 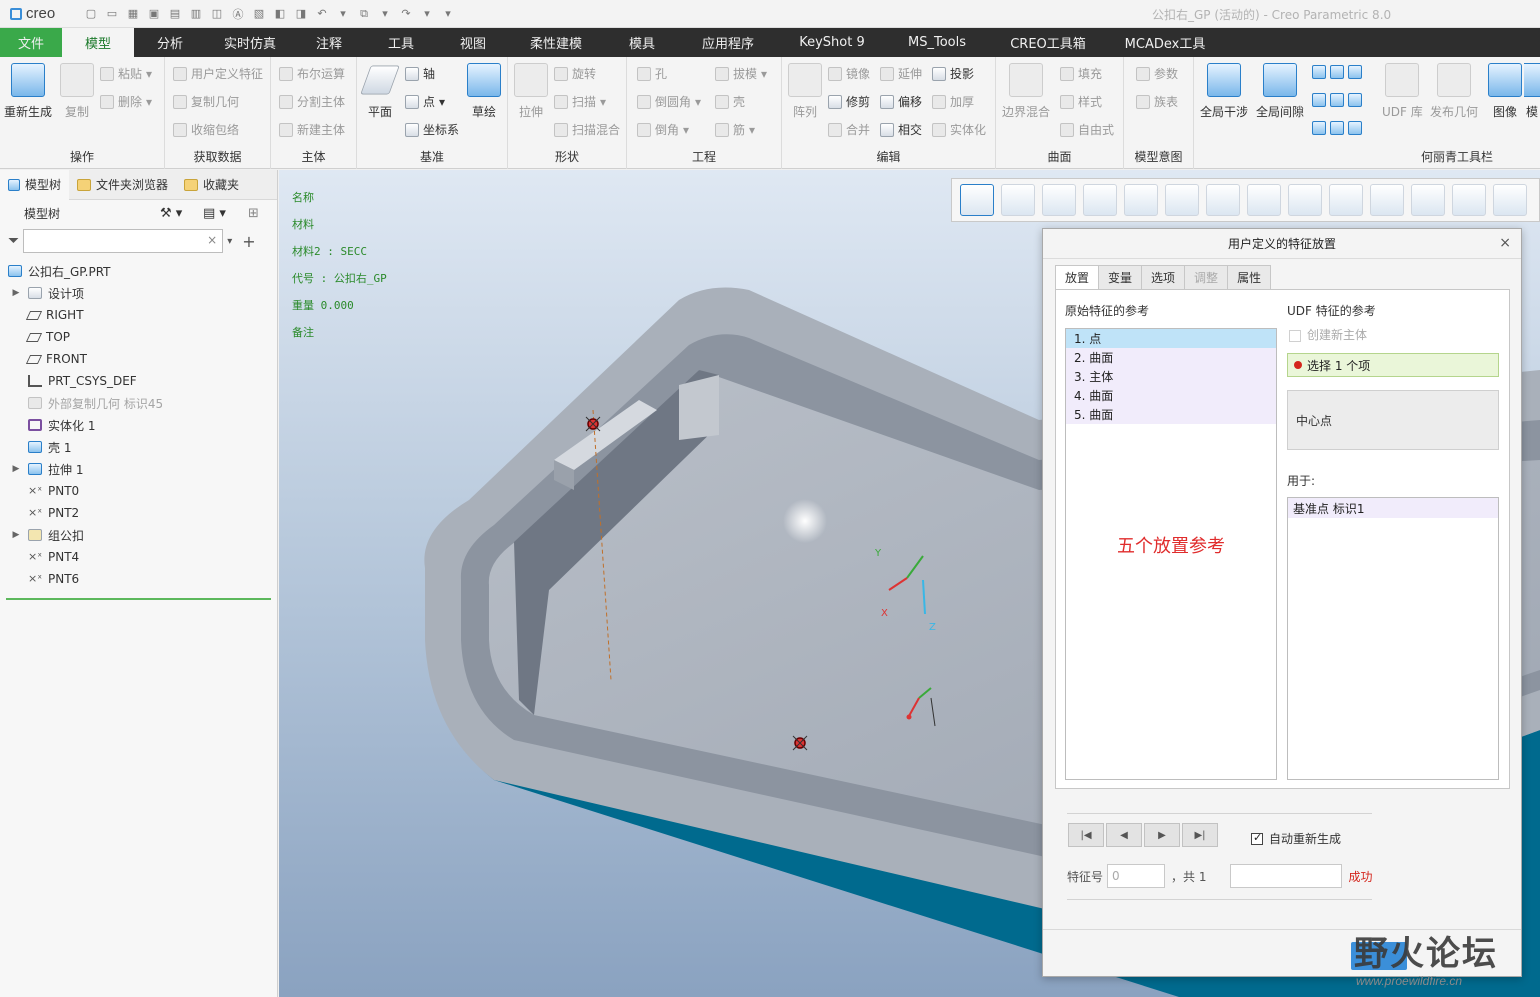 I want to click on merge-button: 合并, so click(x=849, y=129).